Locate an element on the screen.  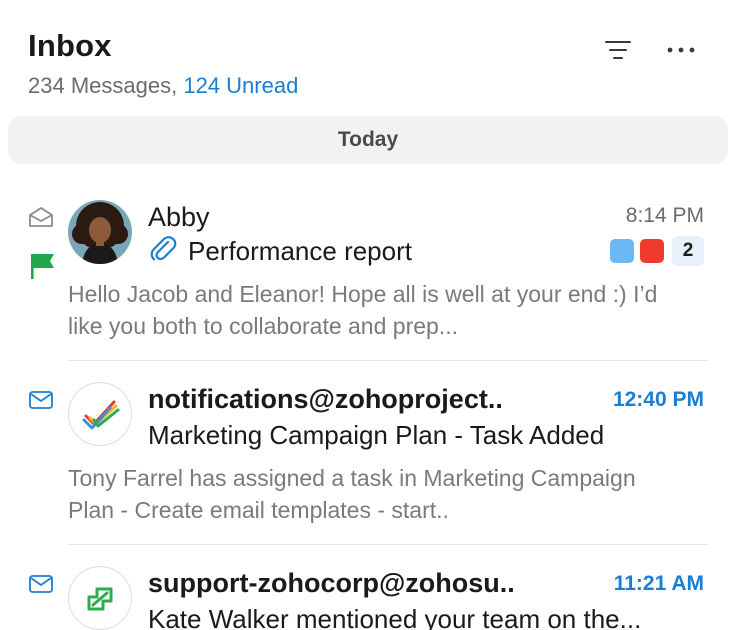
message-summary: 234 Messages, 124 Unread is located at coordinates (163, 86).